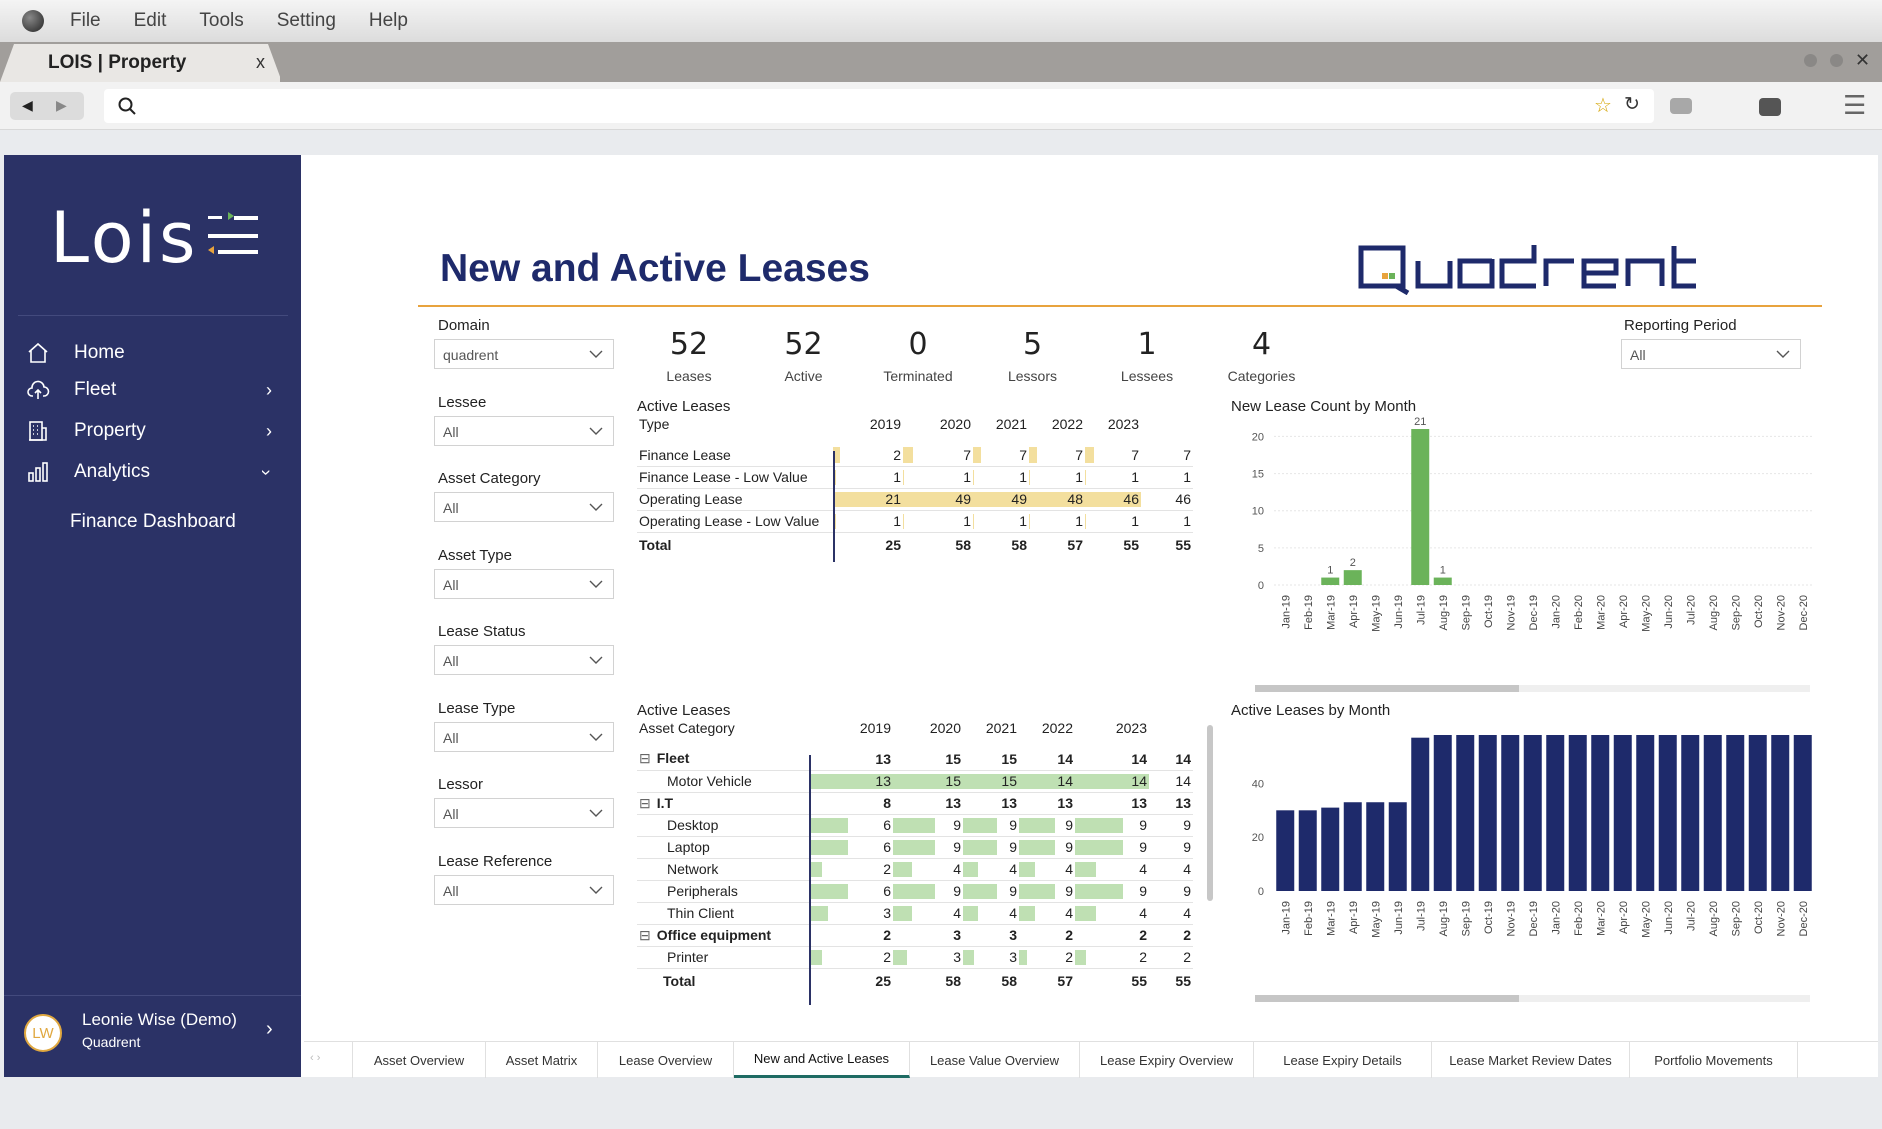  What do you see at coordinates (524, 430) in the screenshot?
I see `lessee-dropdown: All` at bounding box center [524, 430].